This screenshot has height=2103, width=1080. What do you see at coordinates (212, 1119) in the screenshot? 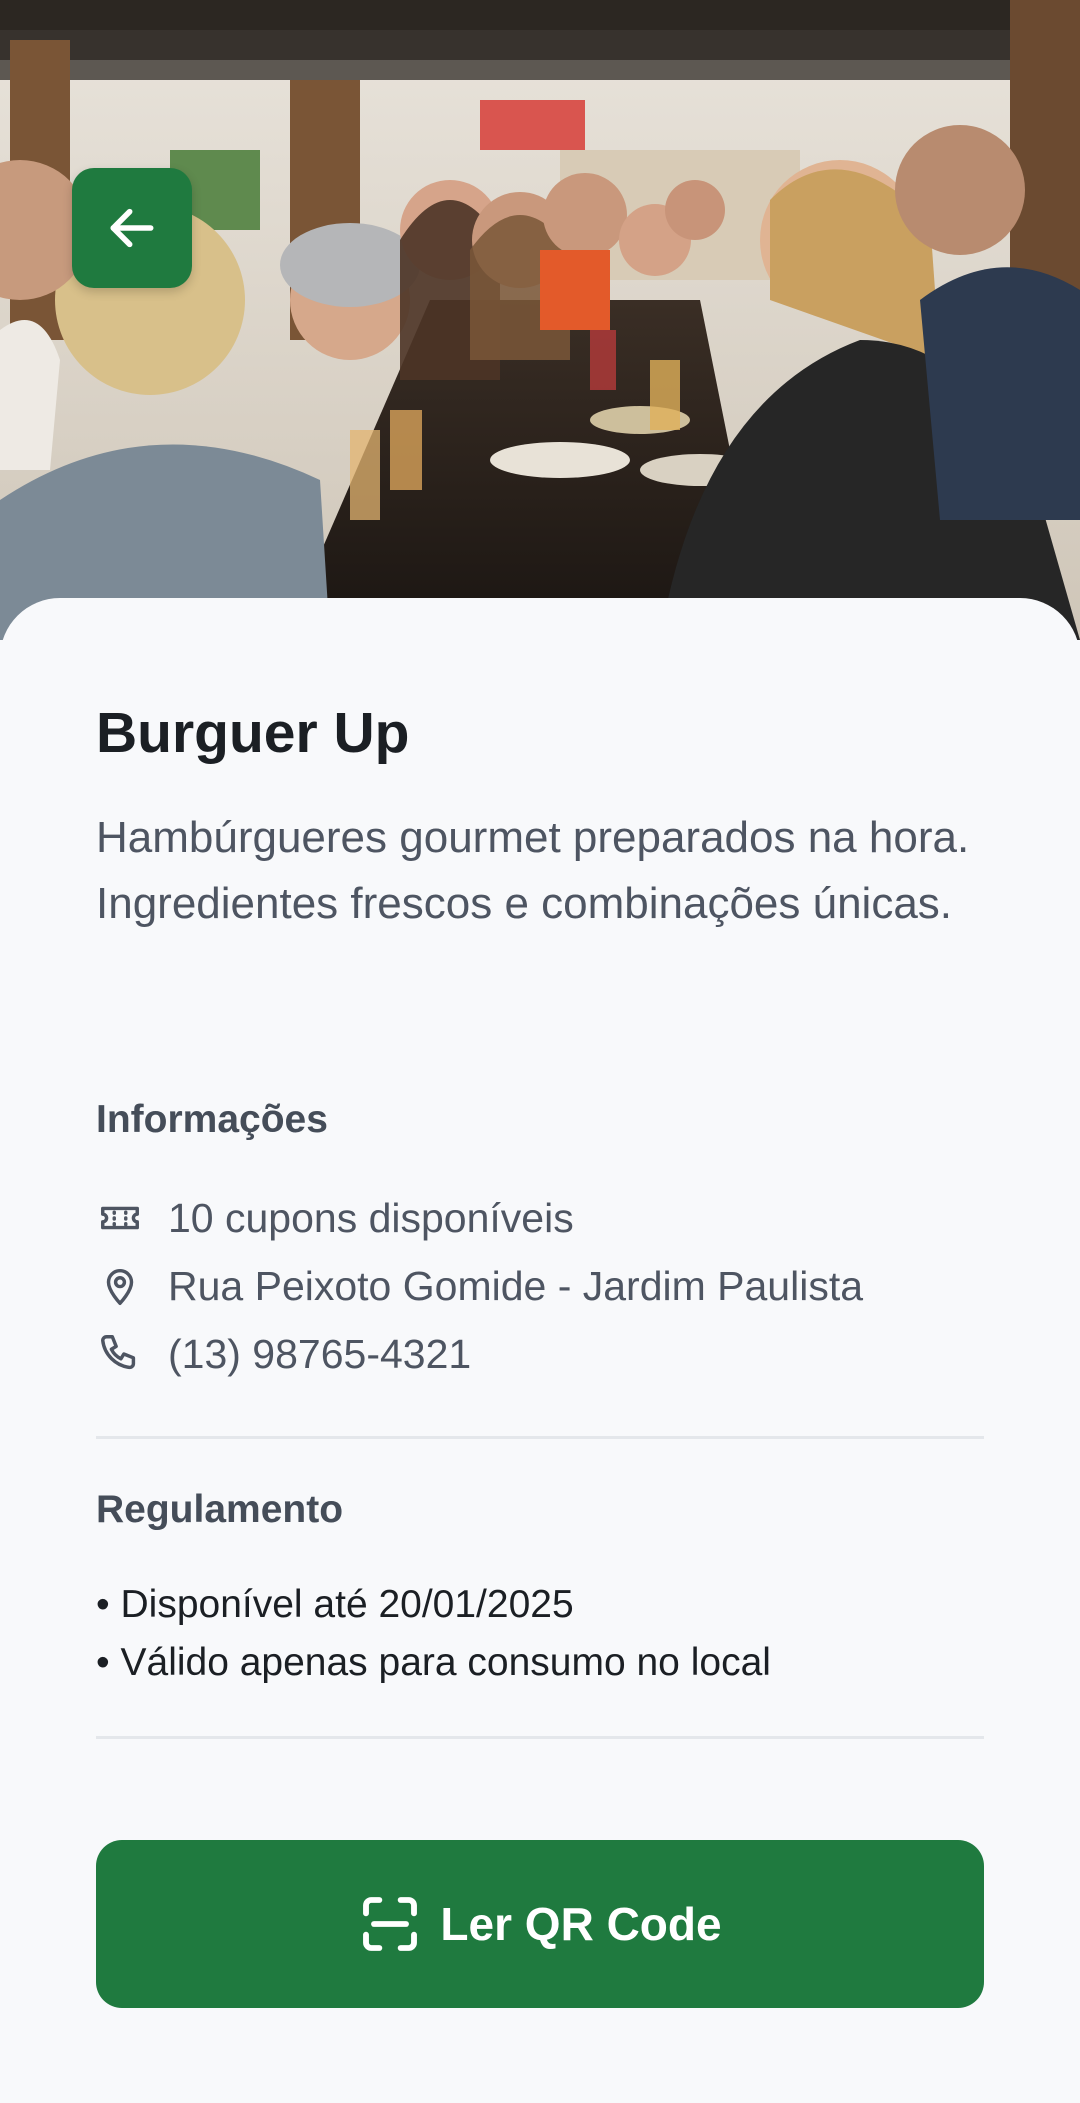
I see `info-heading: Informações` at bounding box center [212, 1119].